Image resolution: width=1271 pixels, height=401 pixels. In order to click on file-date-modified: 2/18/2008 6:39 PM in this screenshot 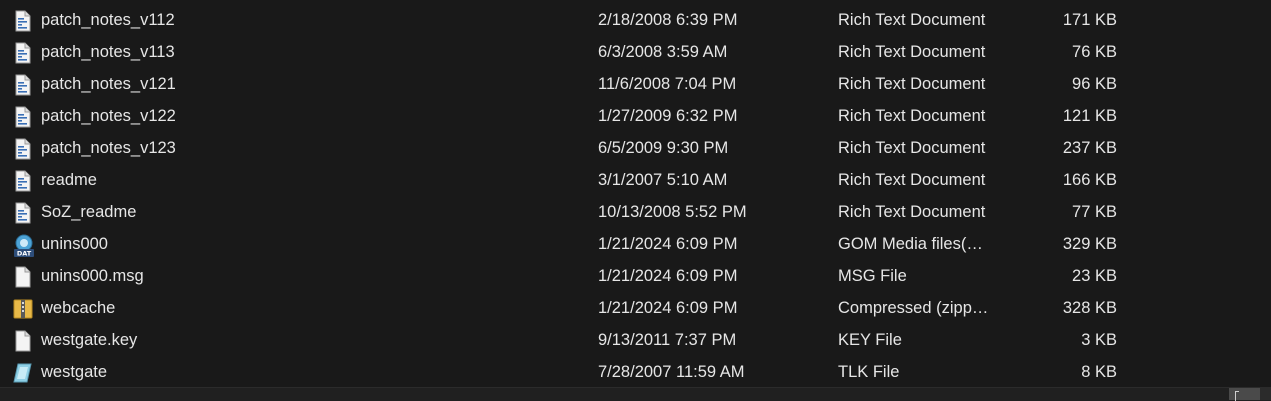, I will do `click(668, 20)`.